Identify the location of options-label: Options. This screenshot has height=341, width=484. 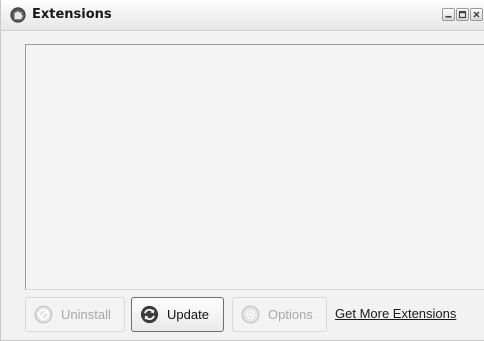
(290, 314).